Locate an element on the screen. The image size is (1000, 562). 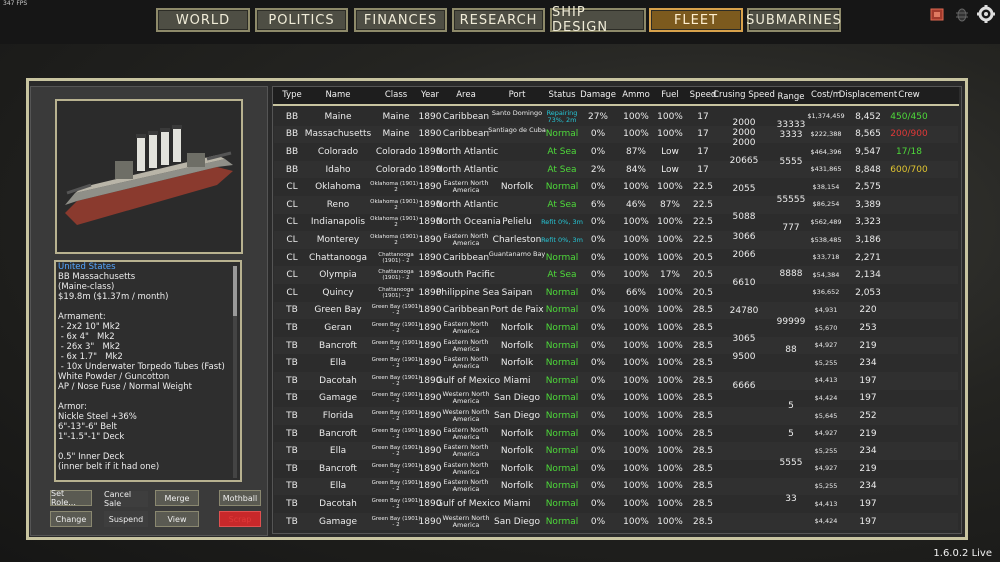
cell-disp: 2,134 is located at coordinates (868, 275).